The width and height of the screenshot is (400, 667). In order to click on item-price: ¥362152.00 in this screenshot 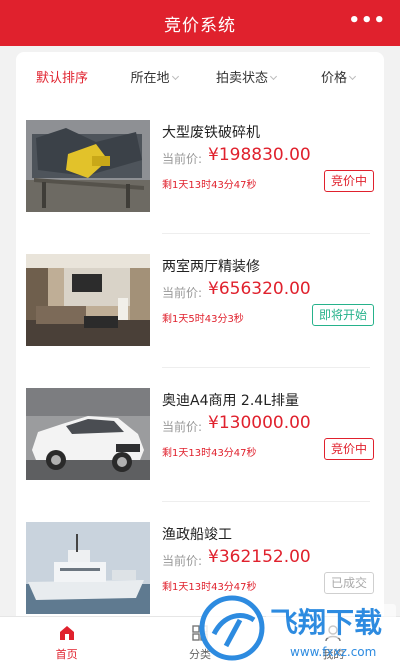, I will do `click(259, 557)`.